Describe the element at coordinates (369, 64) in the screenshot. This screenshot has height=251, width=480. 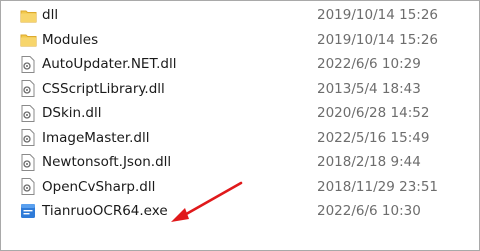
I see `file-date: 2022/6/6 10:29` at that location.